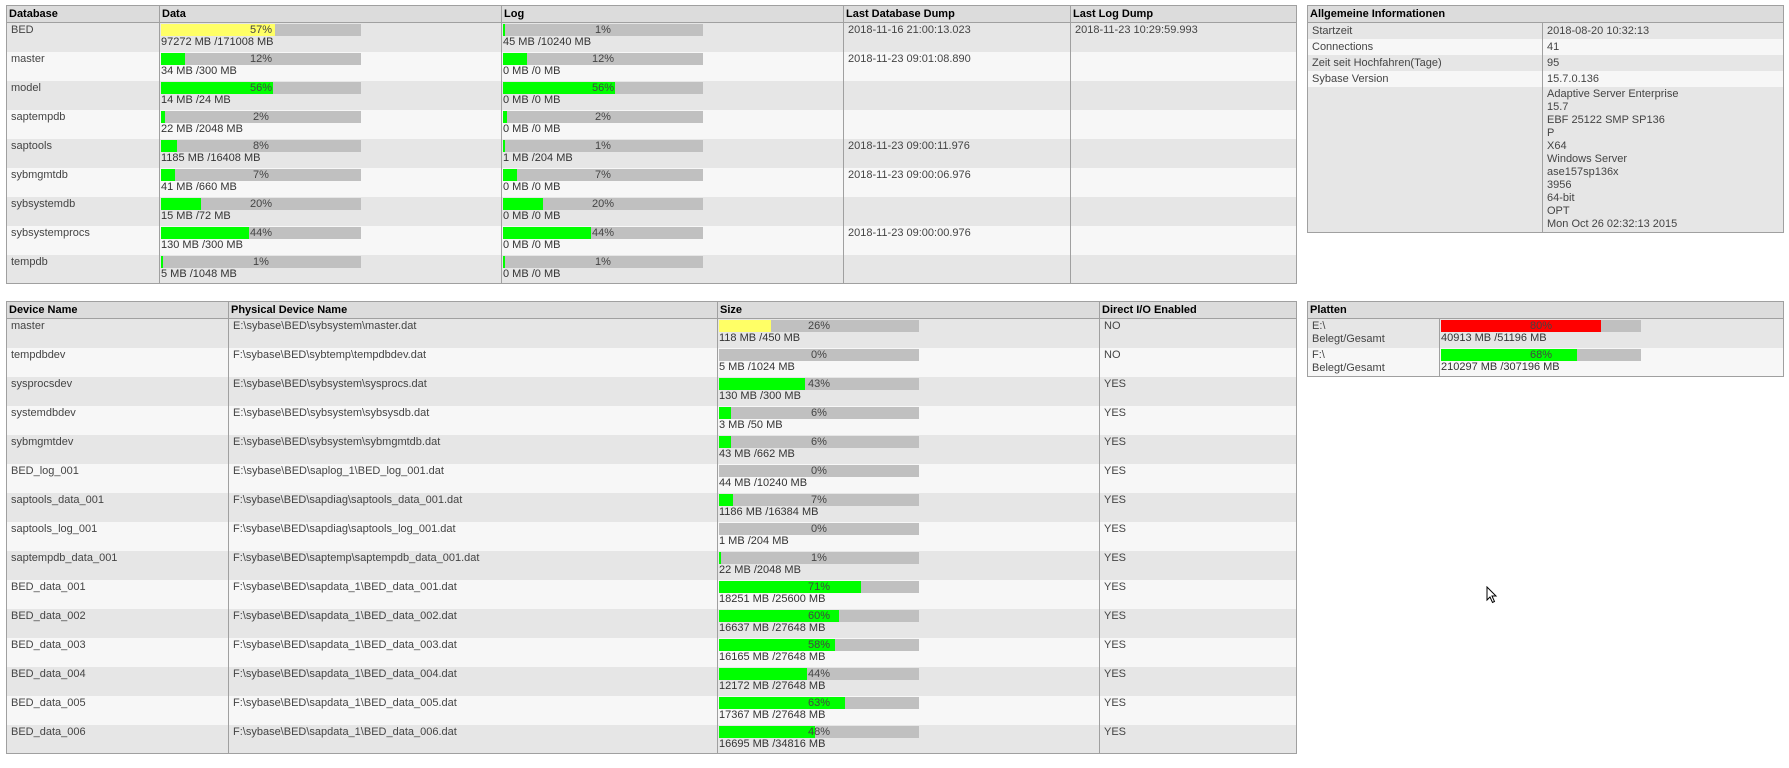 This screenshot has height=768, width=1789. Describe the element at coordinates (473, 739) in the screenshot. I see `physical-device-name: F:\sybase\BED\sapdata_1\BED_data_006.dat` at that location.